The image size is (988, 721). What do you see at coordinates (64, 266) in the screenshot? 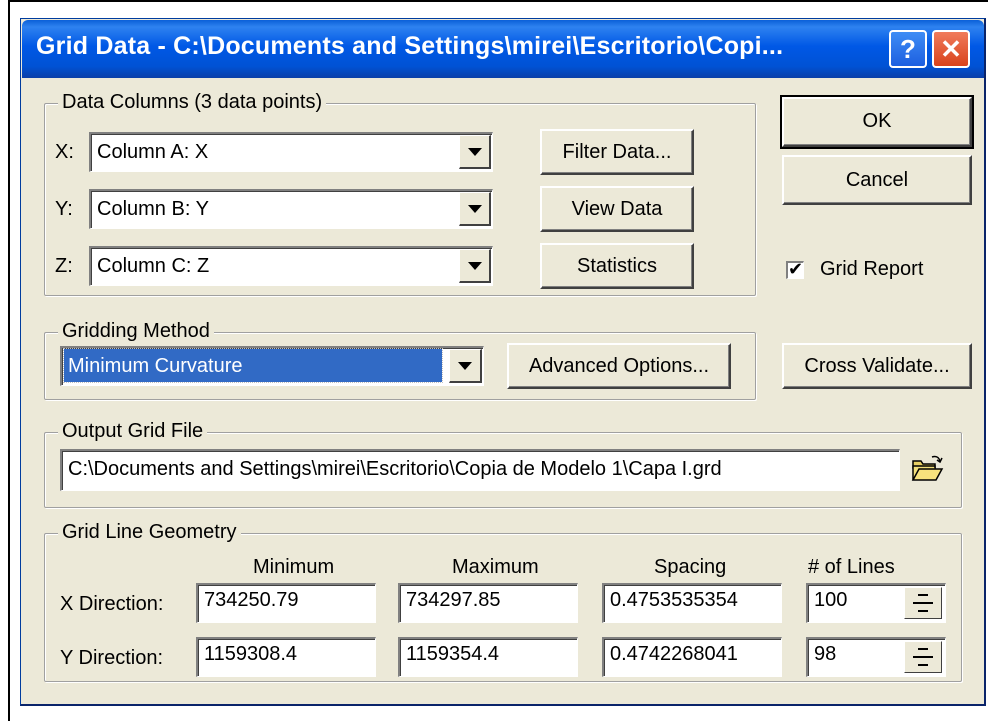
I see `z-column-label: Z:` at bounding box center [64, 266].